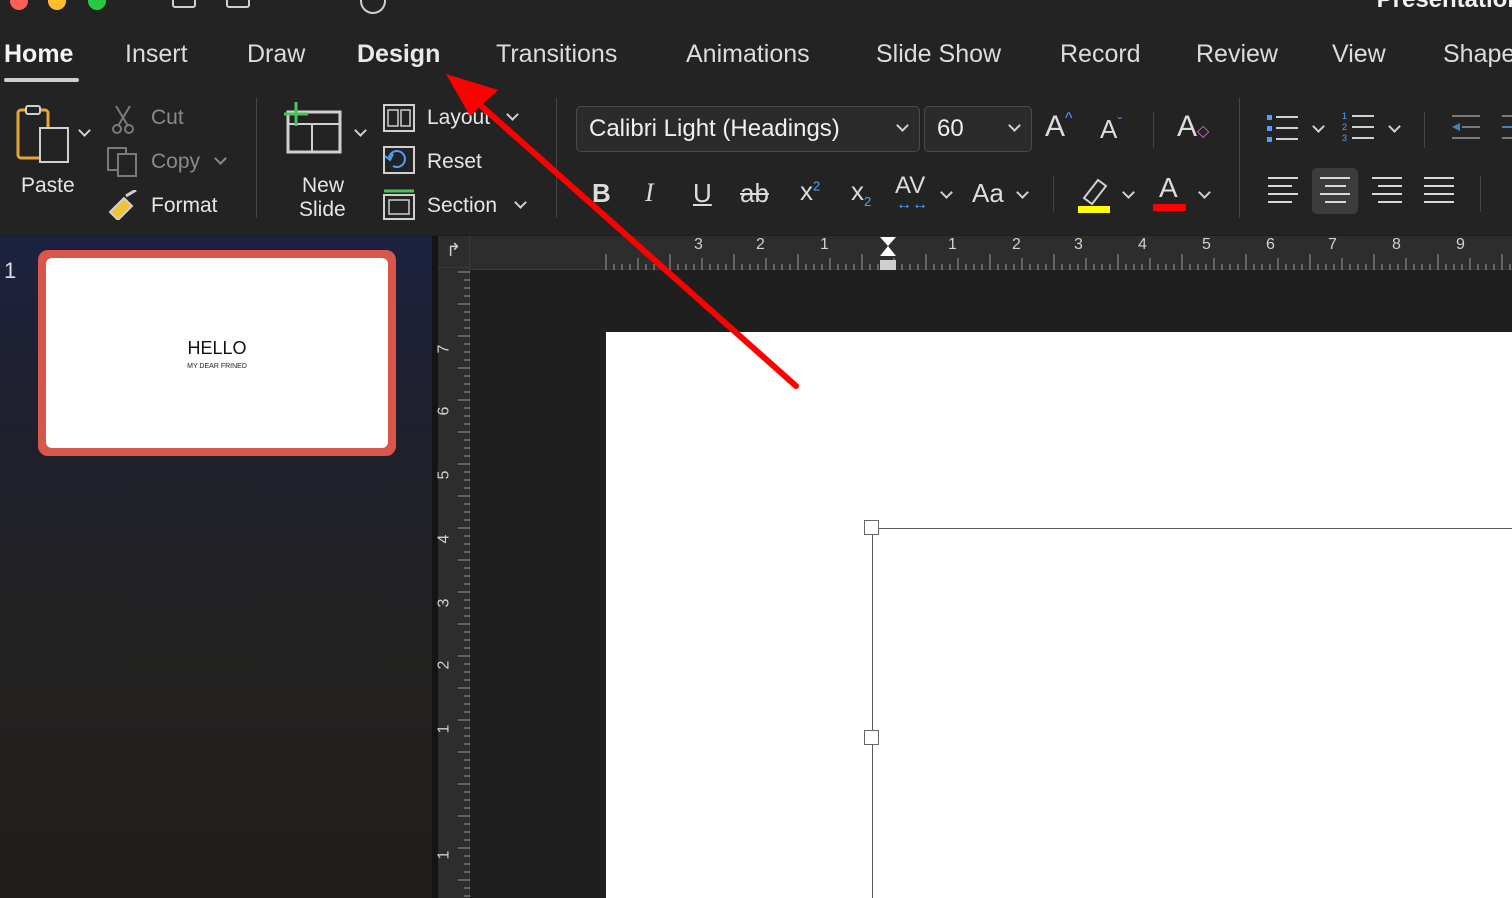  I want to click on title-bar: Presentation, so click(756, 10).